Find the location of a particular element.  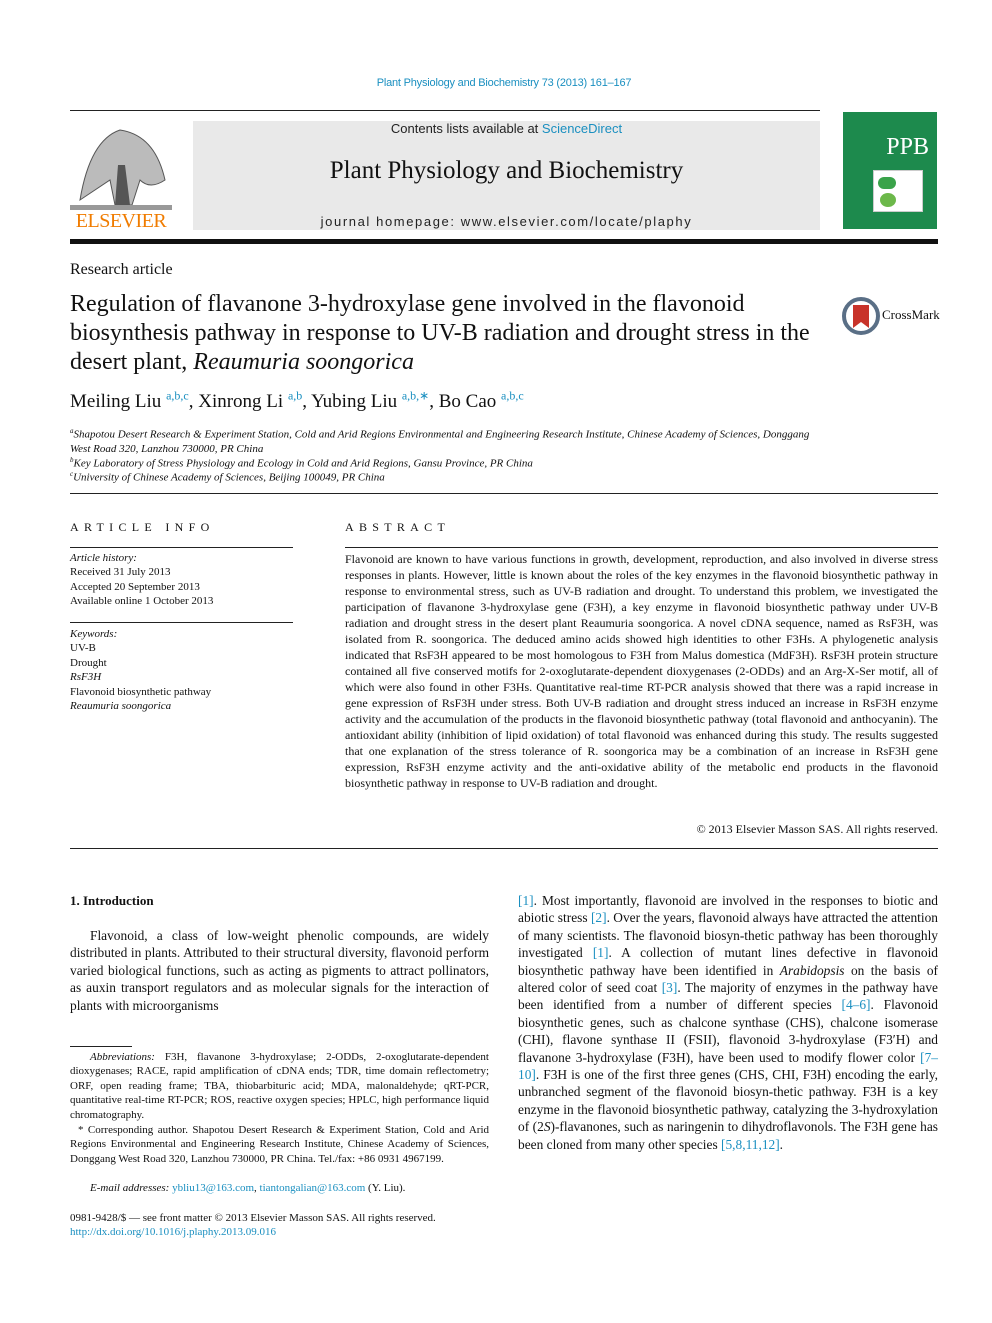

history-label: Article history: is located at coordinates (103, 558).